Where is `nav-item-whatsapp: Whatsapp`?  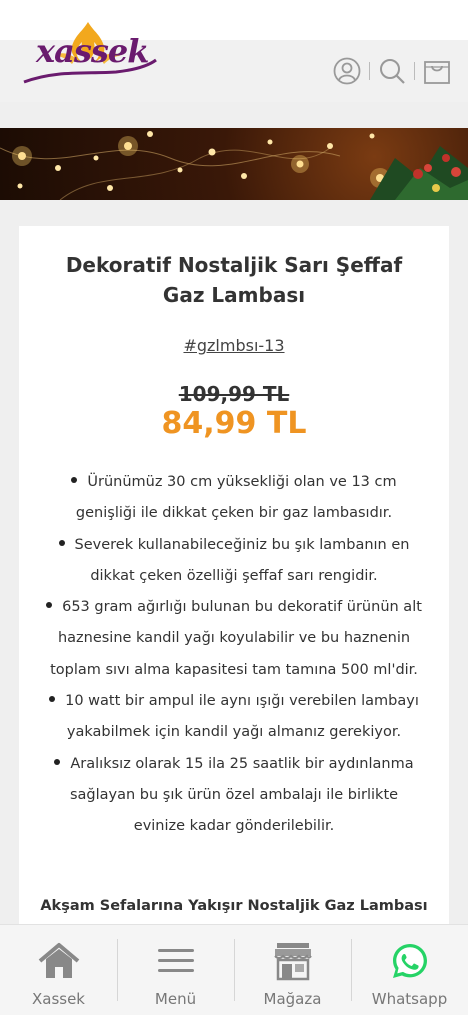
nav-item-whatsapp: Whatsapp is located at coordinates (409, 970).